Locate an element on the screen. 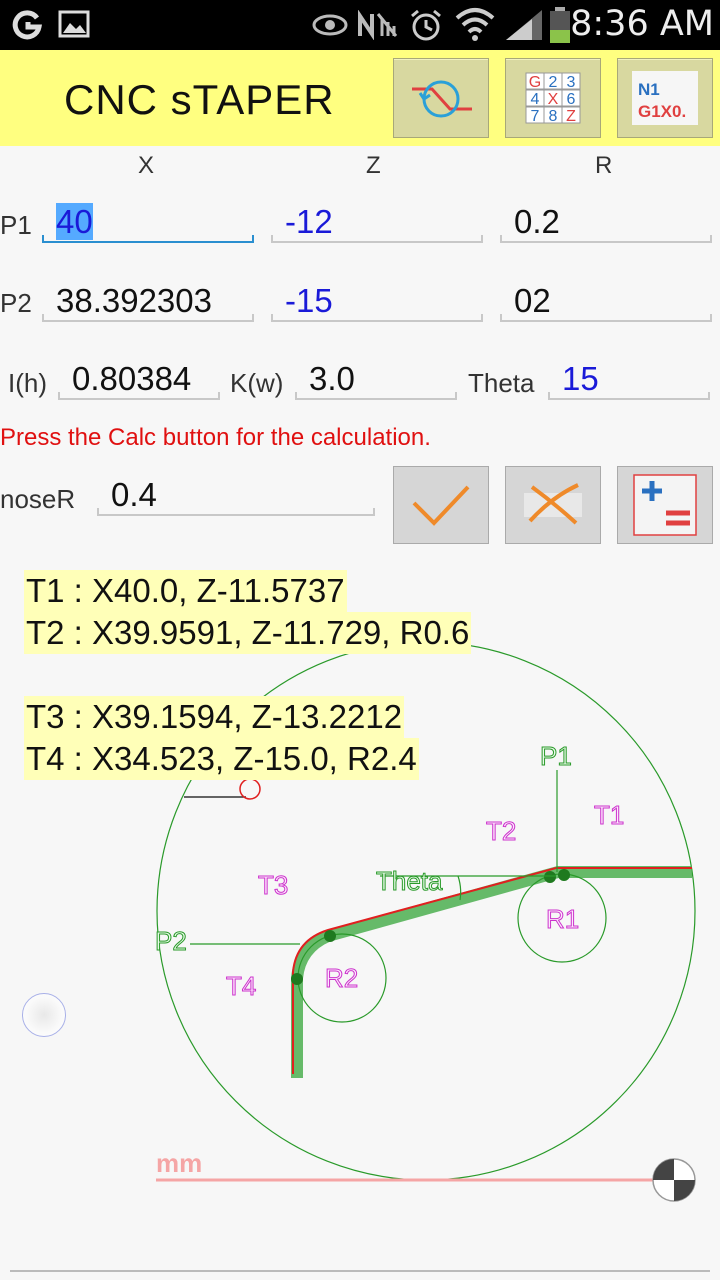 The image size is (720, 1280). bottom-divider is located at coordinates (360, 1271).